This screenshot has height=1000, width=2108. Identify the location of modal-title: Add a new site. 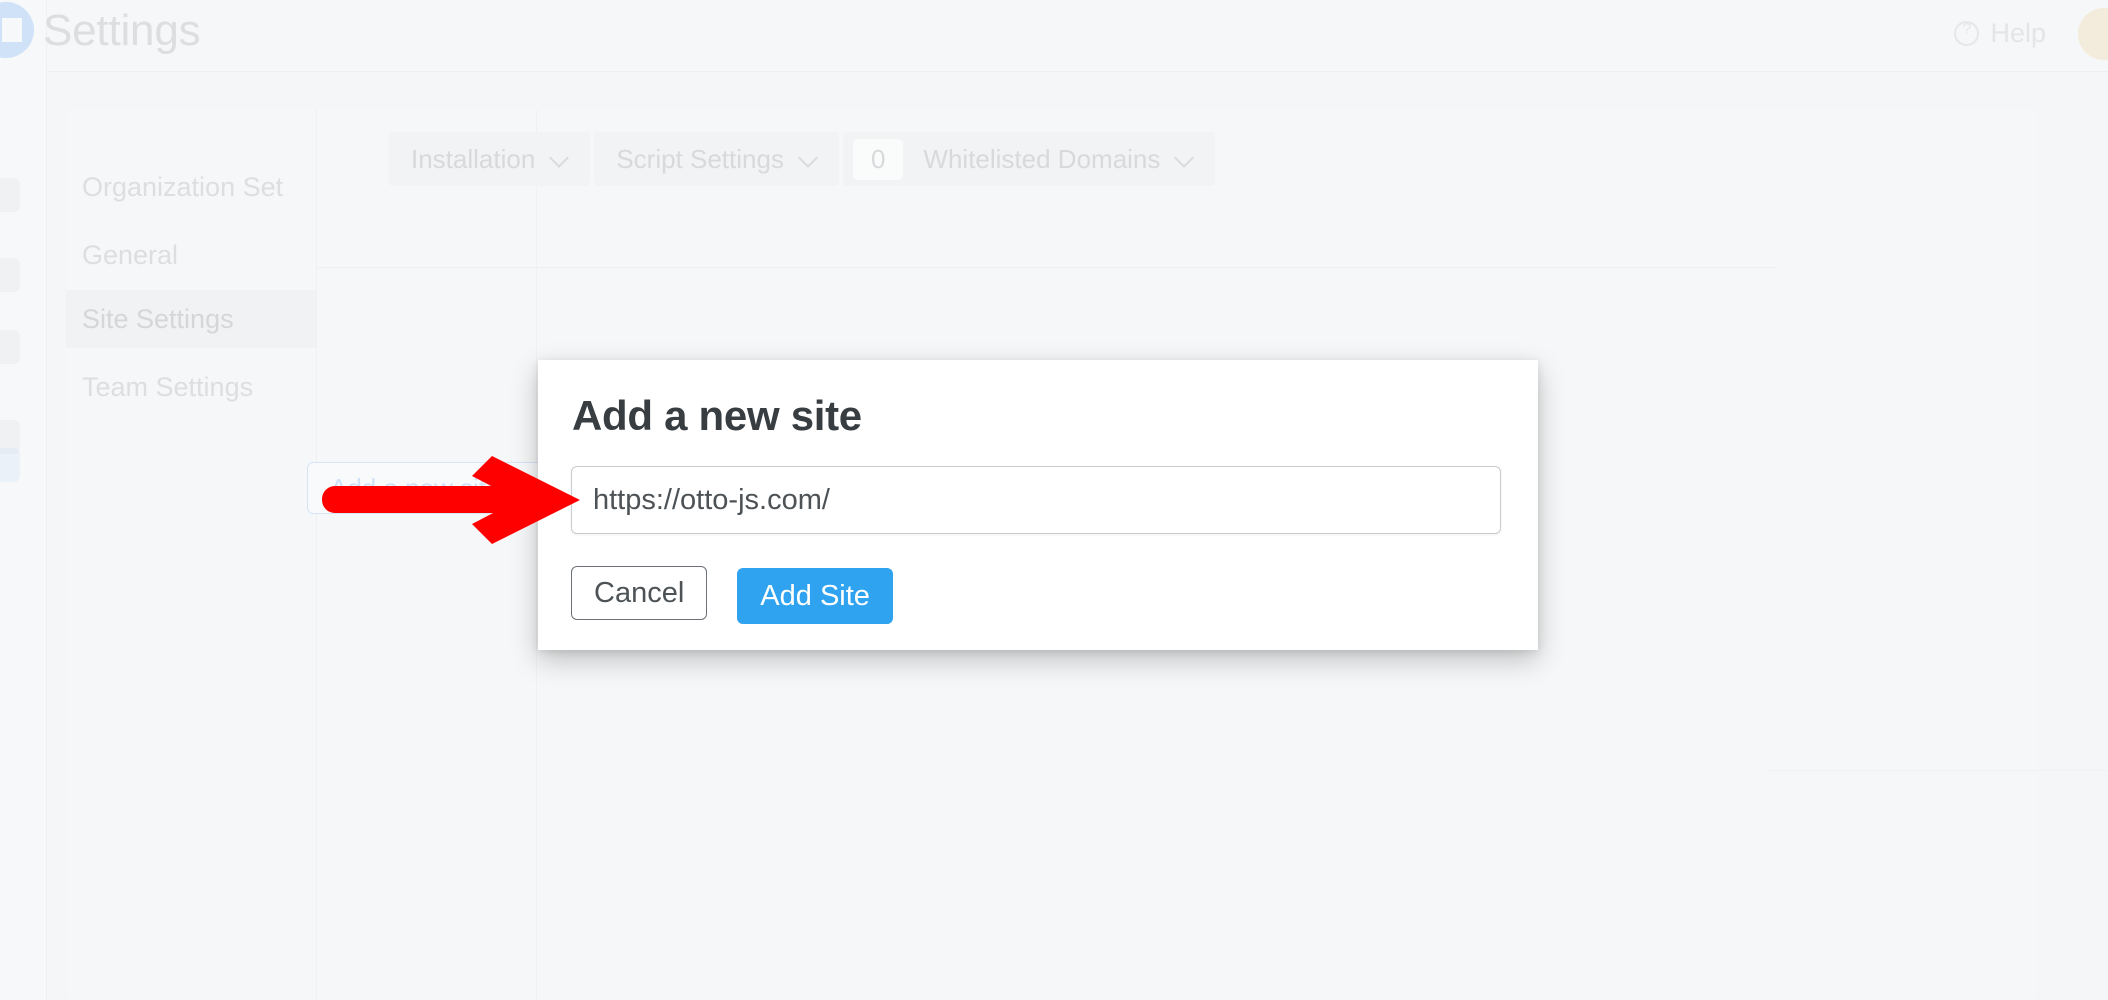
(717, 415).